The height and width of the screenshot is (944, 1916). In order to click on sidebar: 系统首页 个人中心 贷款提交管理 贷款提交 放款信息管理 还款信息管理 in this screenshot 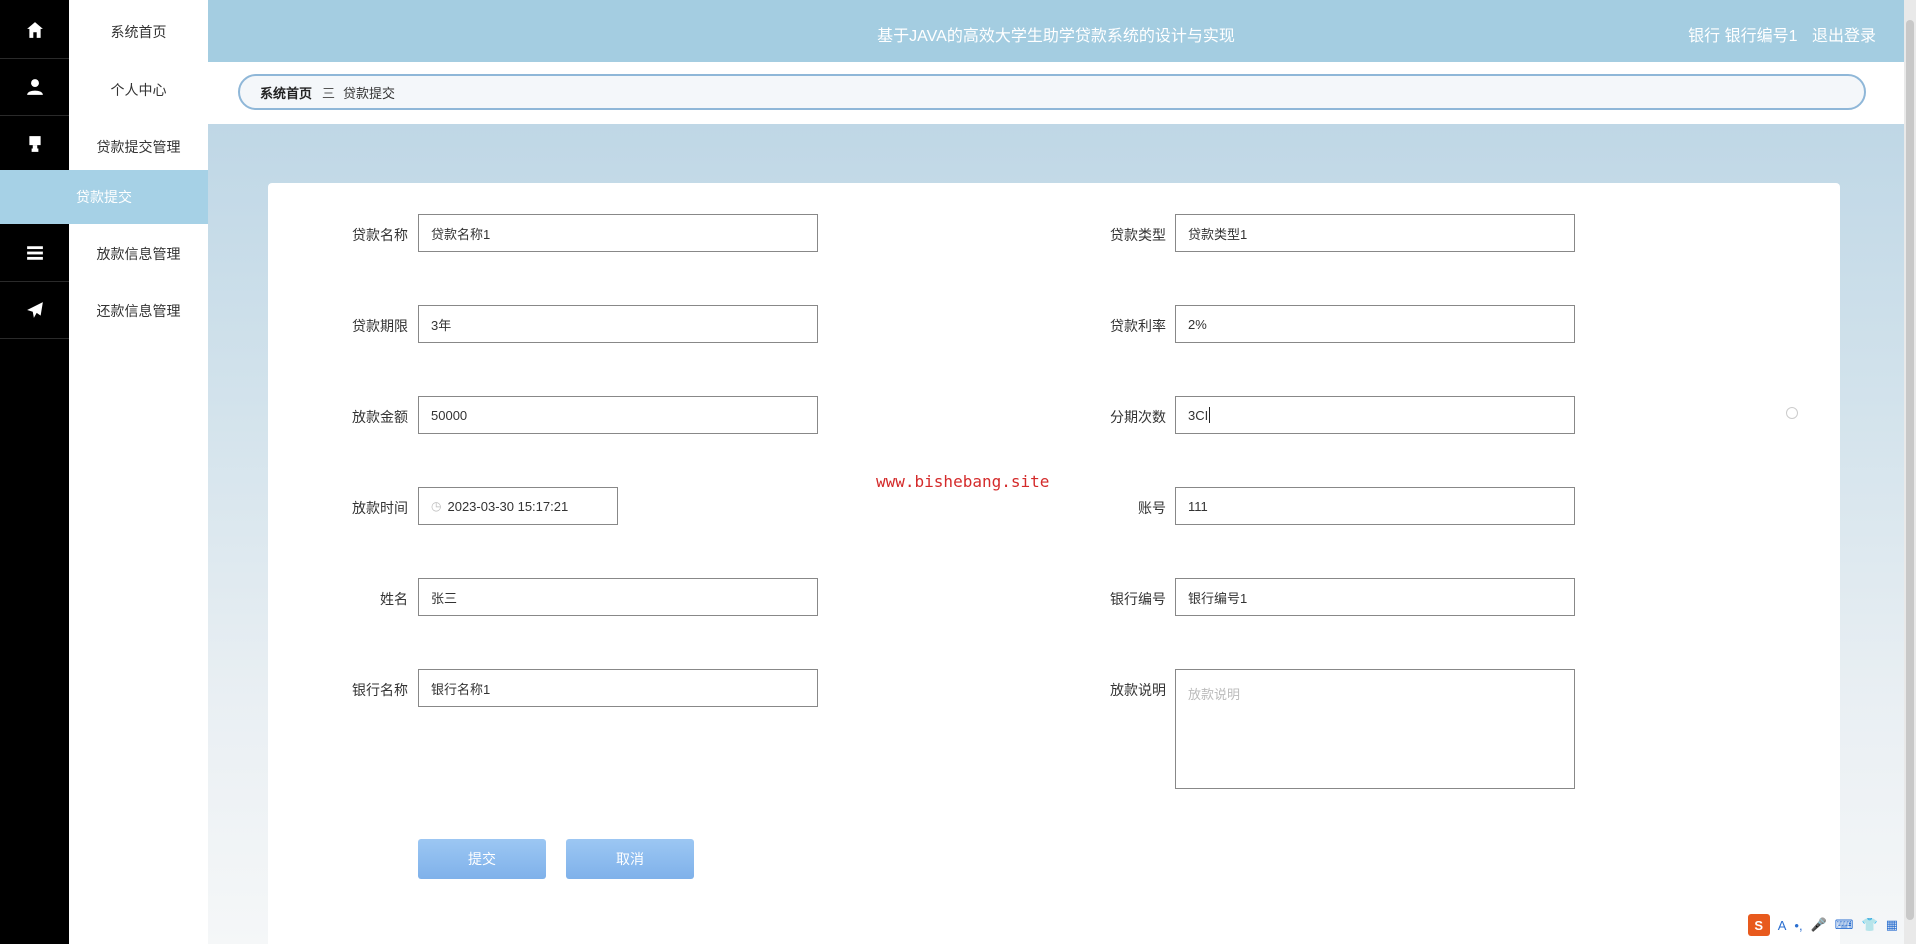, I will do `click(104, 472)`.